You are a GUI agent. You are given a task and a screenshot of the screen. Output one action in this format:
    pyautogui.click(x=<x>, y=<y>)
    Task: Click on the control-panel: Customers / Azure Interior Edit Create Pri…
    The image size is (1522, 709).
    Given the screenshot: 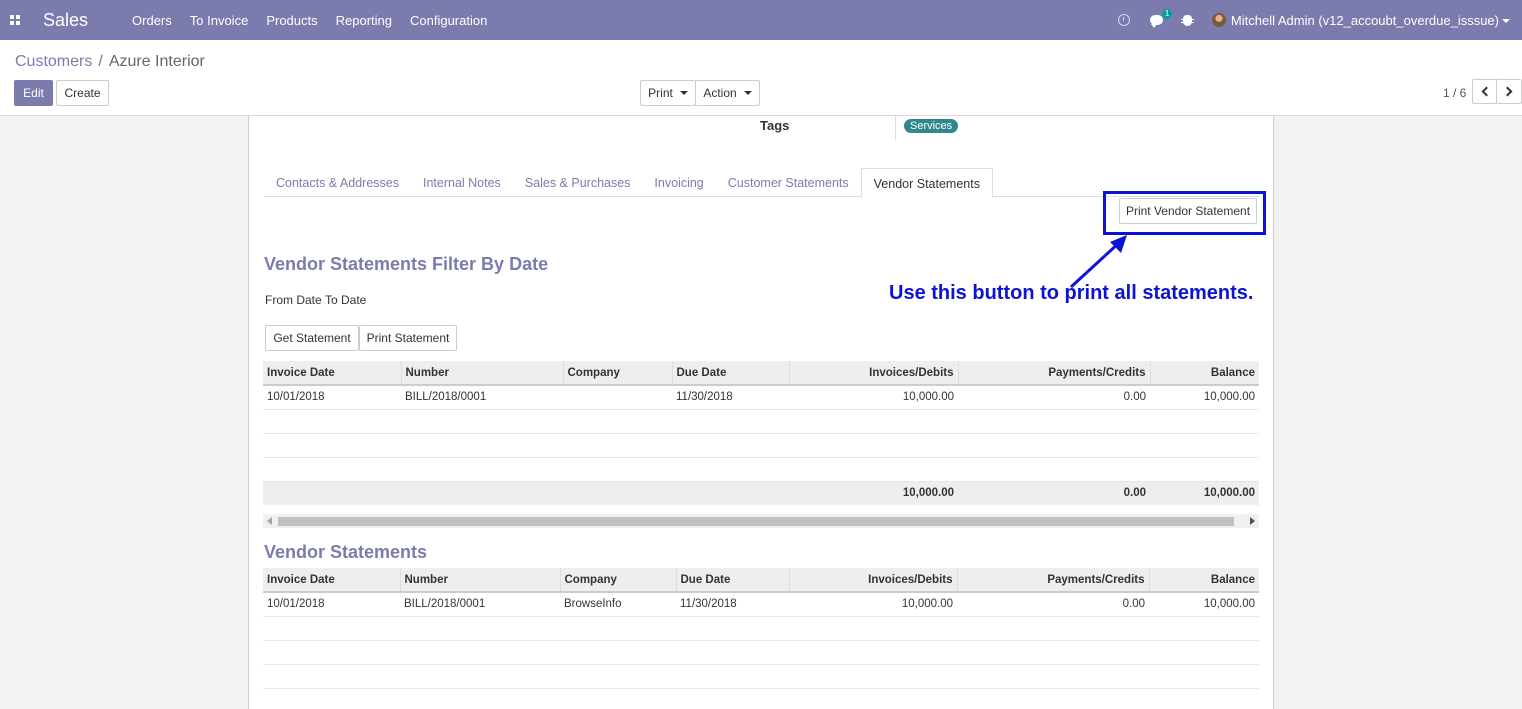 What is the action you would take?
    pyautogui.click(x=761, y=78)
    